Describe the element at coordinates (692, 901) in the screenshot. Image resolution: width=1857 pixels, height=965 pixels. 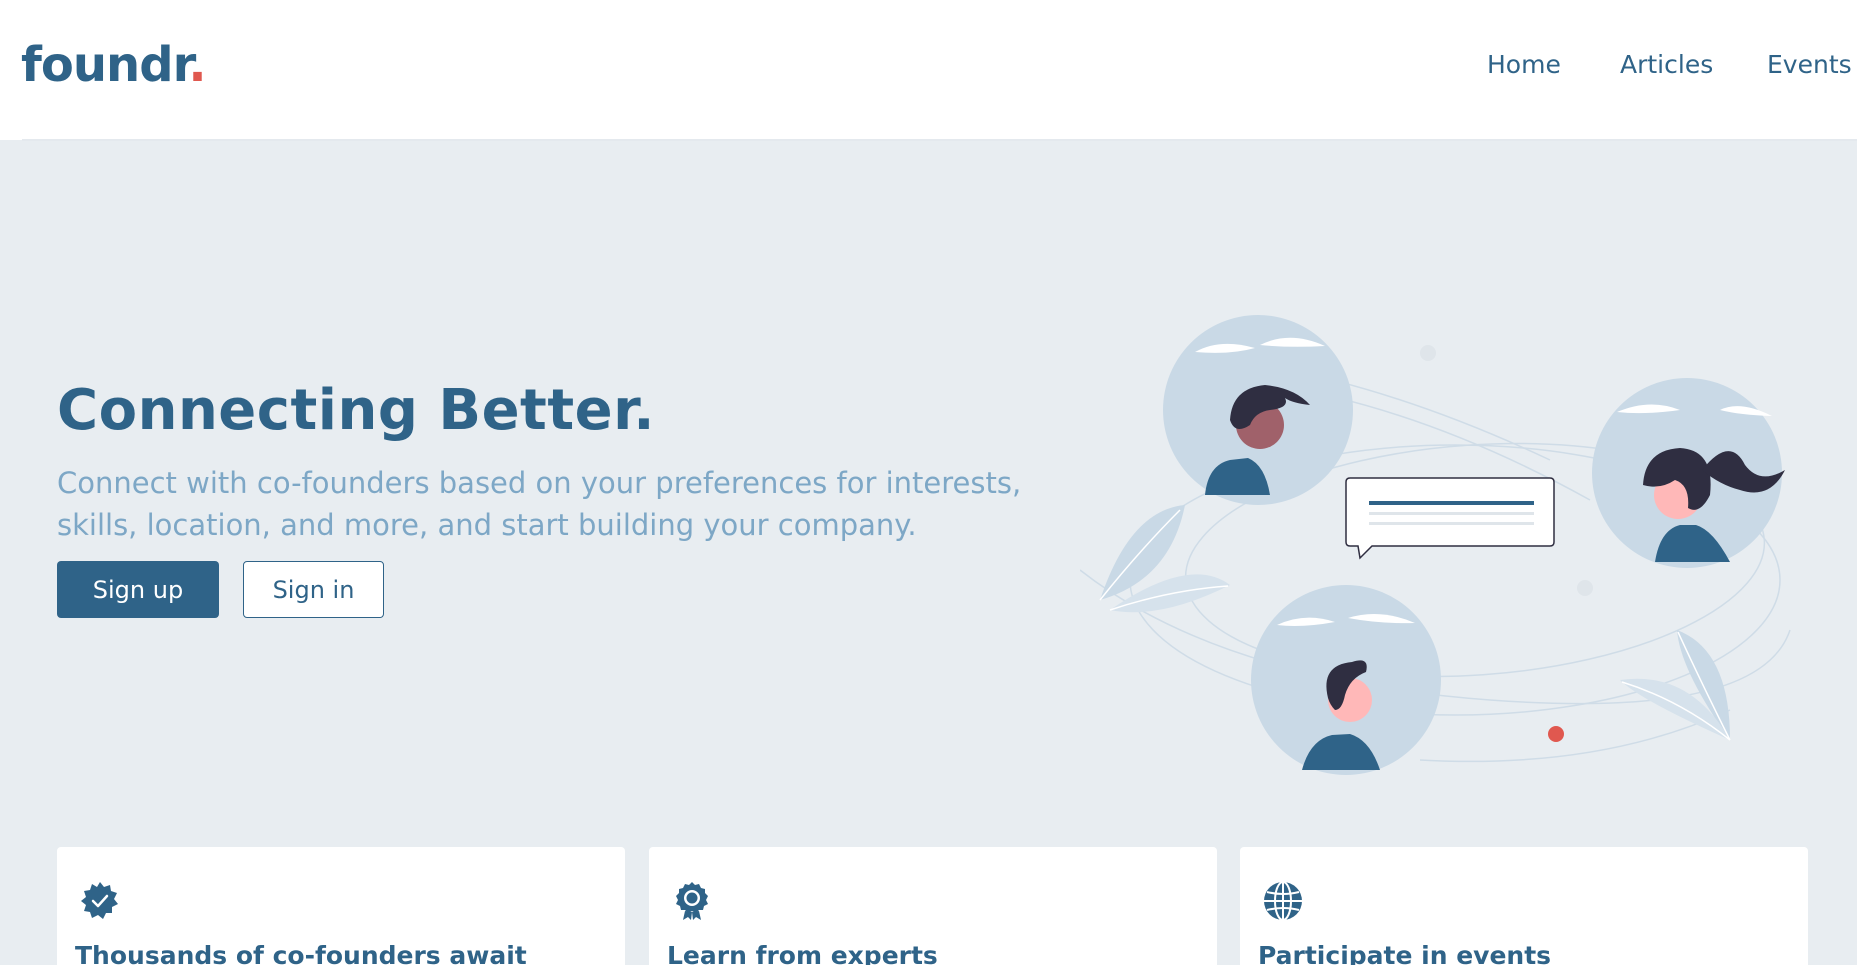
I see `award-ribbon-icon` at that location.